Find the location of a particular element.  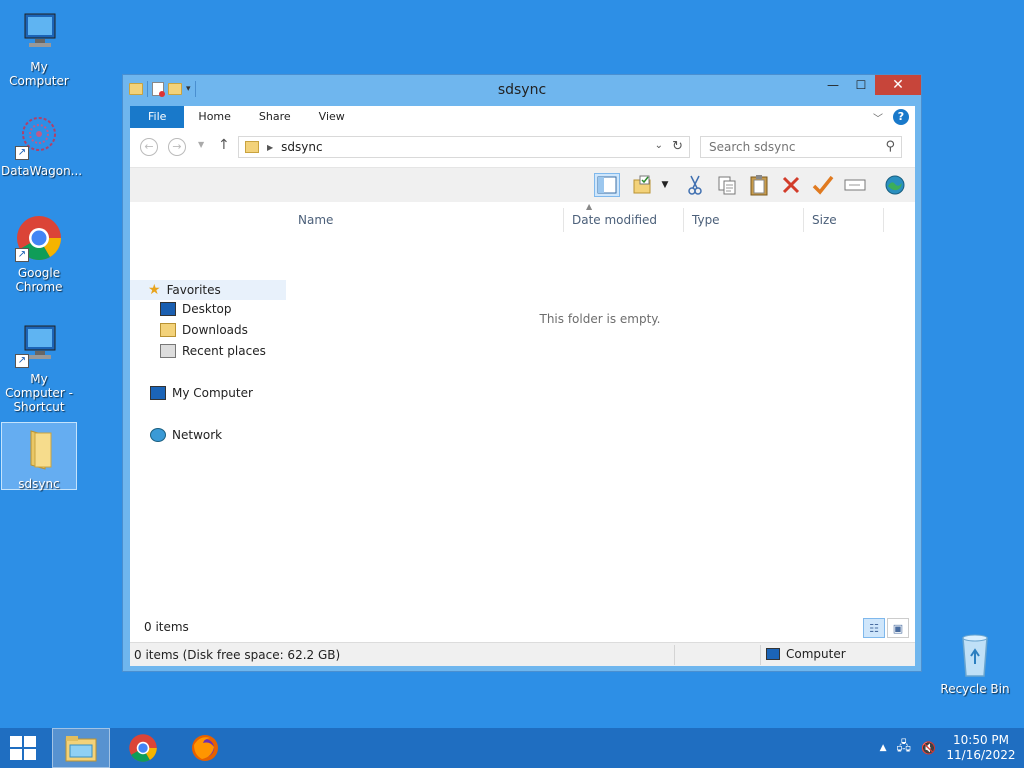

items-count: 0 items is located at coordinates (166, 627).